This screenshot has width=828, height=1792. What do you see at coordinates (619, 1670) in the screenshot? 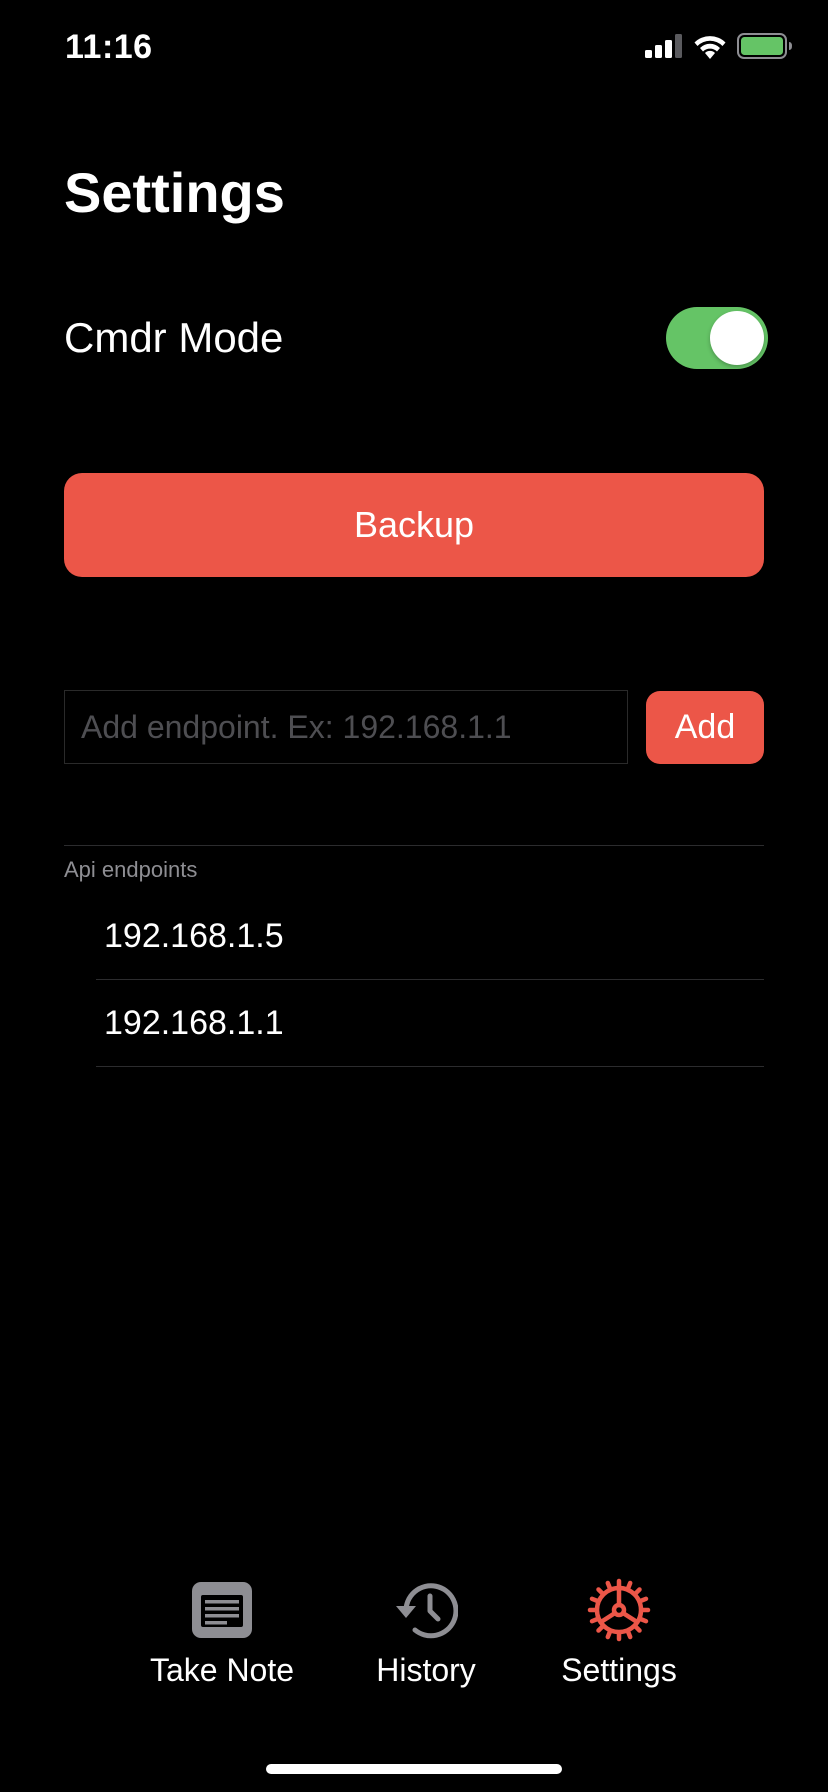
I see `tab-label: Settings` at bounding box center [619, 1670].